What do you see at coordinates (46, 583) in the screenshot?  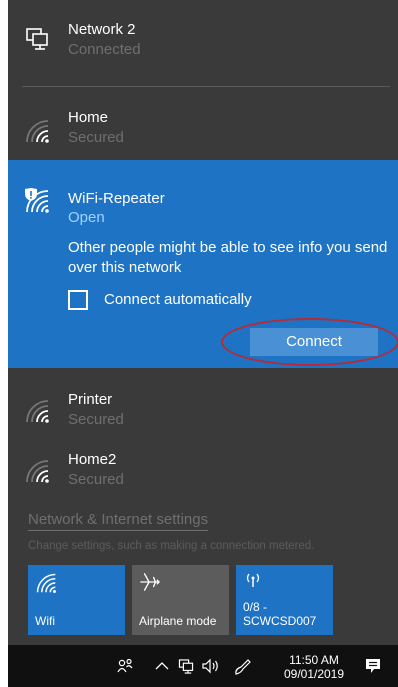 I see `wifi-icon` at bounding box center [46, 583].